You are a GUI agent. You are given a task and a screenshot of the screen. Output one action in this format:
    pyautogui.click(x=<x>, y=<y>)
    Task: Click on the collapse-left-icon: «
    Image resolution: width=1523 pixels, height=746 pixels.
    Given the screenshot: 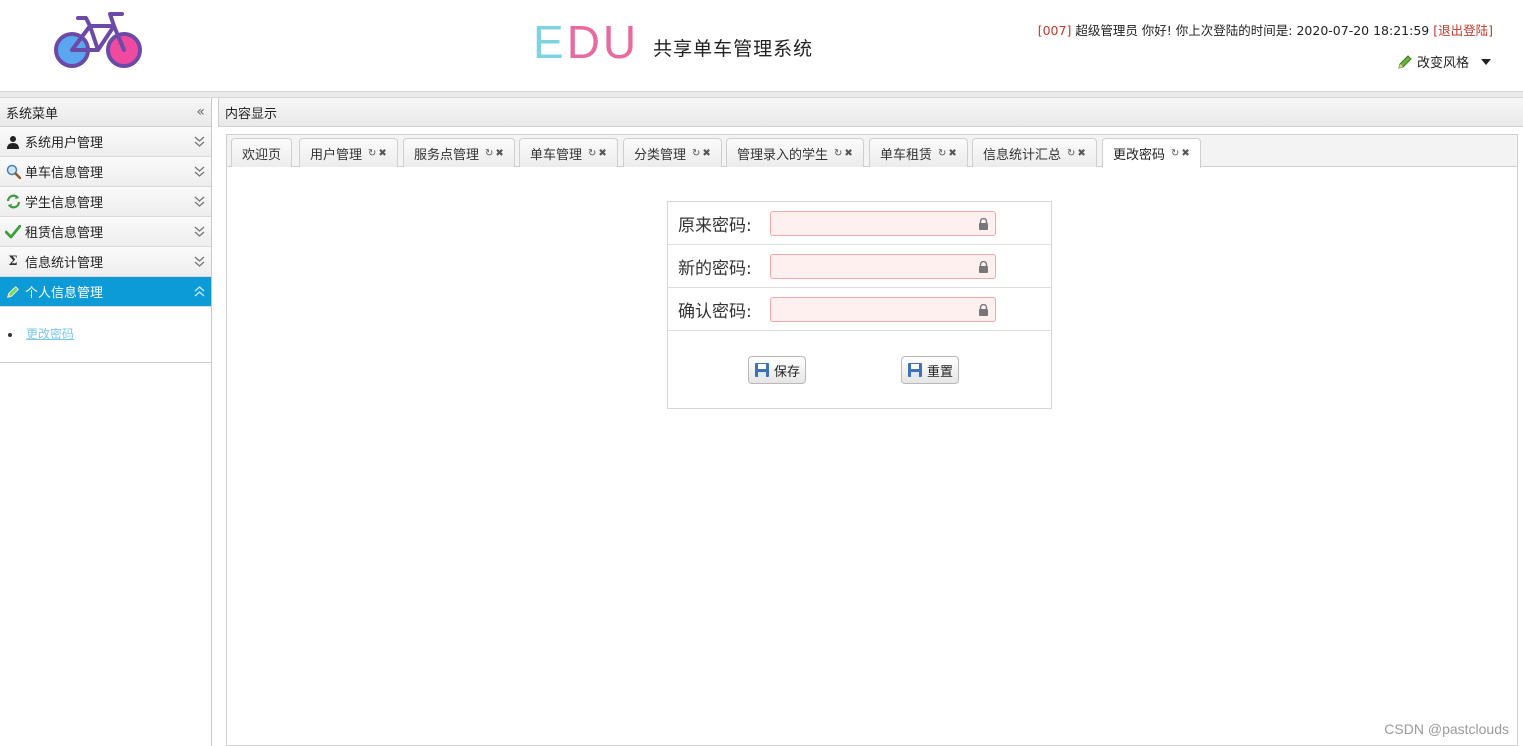 What is the action you would take?
    pyautogui.click(x=200, y=112)
    